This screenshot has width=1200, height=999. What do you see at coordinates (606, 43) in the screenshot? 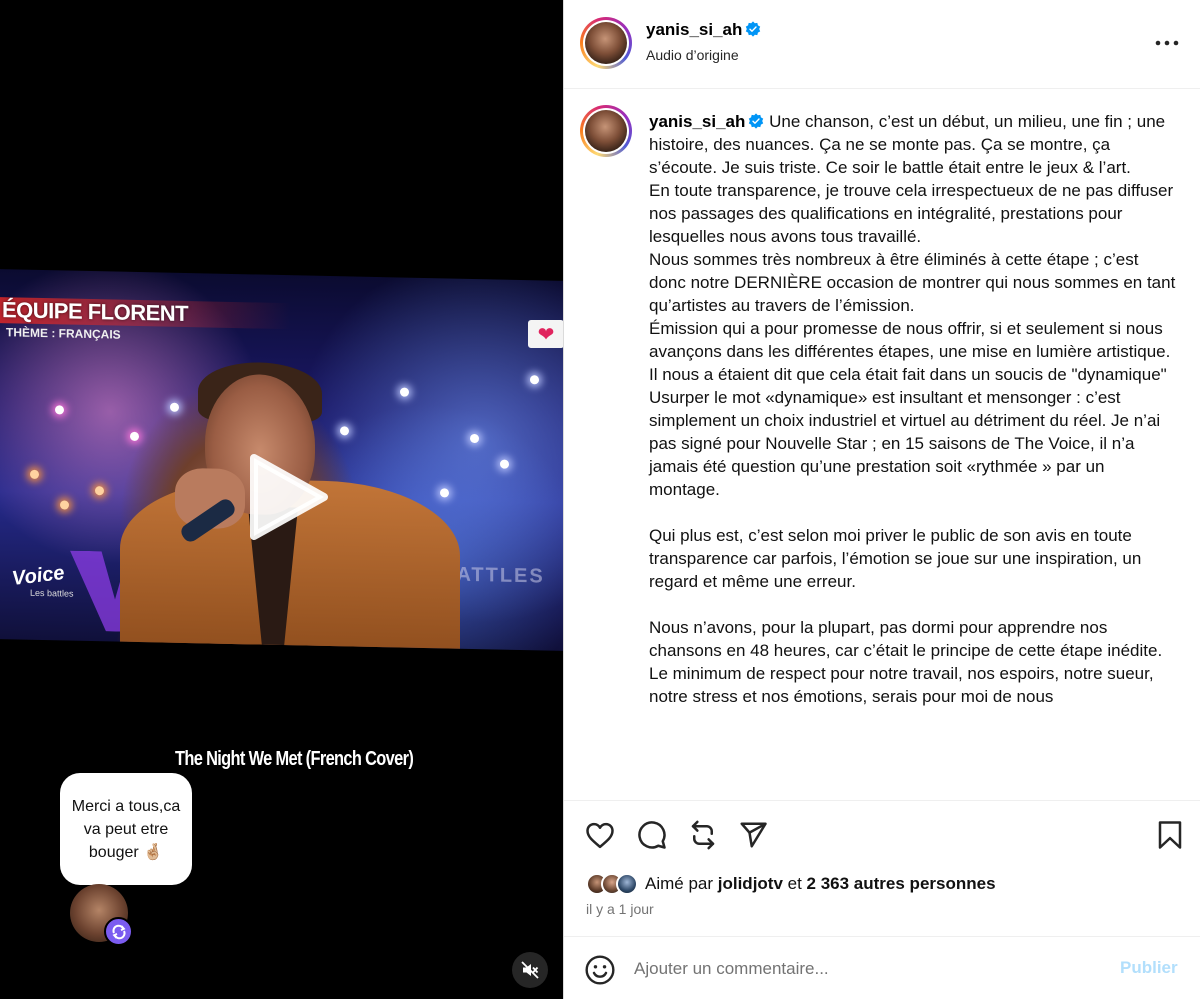
I see `author-avatar` at bounding box center [606, 43].